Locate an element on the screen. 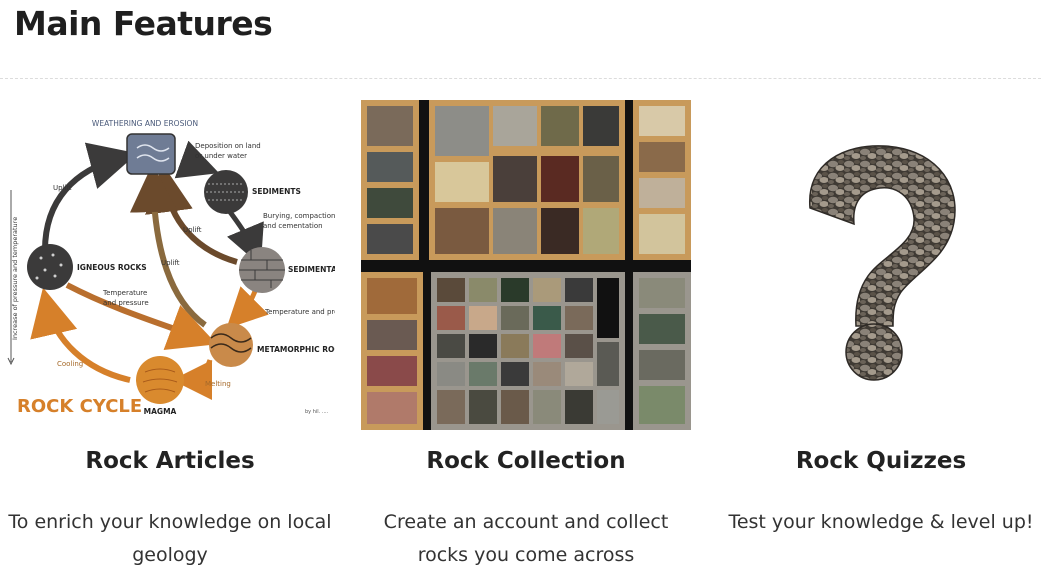  magma-label: MAGMA is located at coordinates (160, 411).